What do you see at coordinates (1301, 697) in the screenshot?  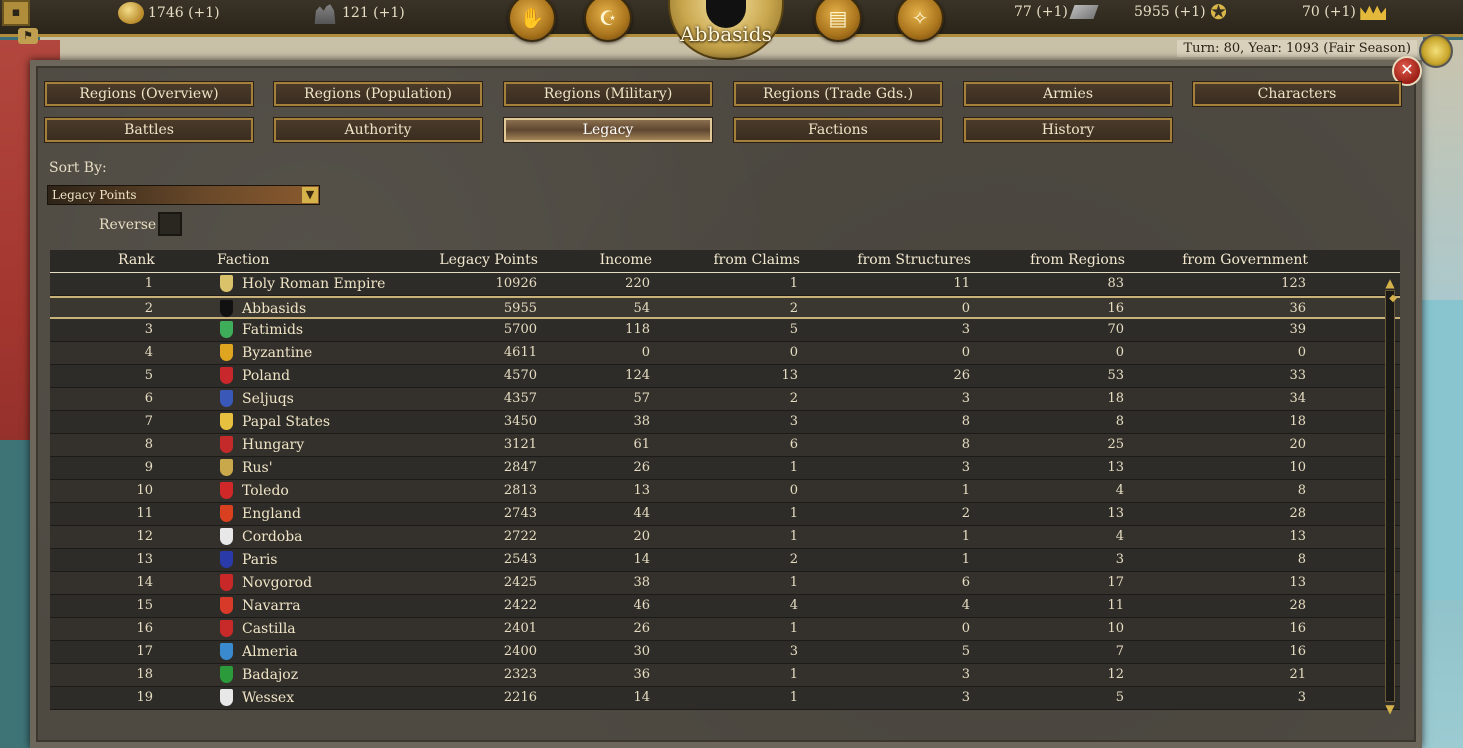 I see `from-government-cell: 3` at bounding box center [1301, 697].